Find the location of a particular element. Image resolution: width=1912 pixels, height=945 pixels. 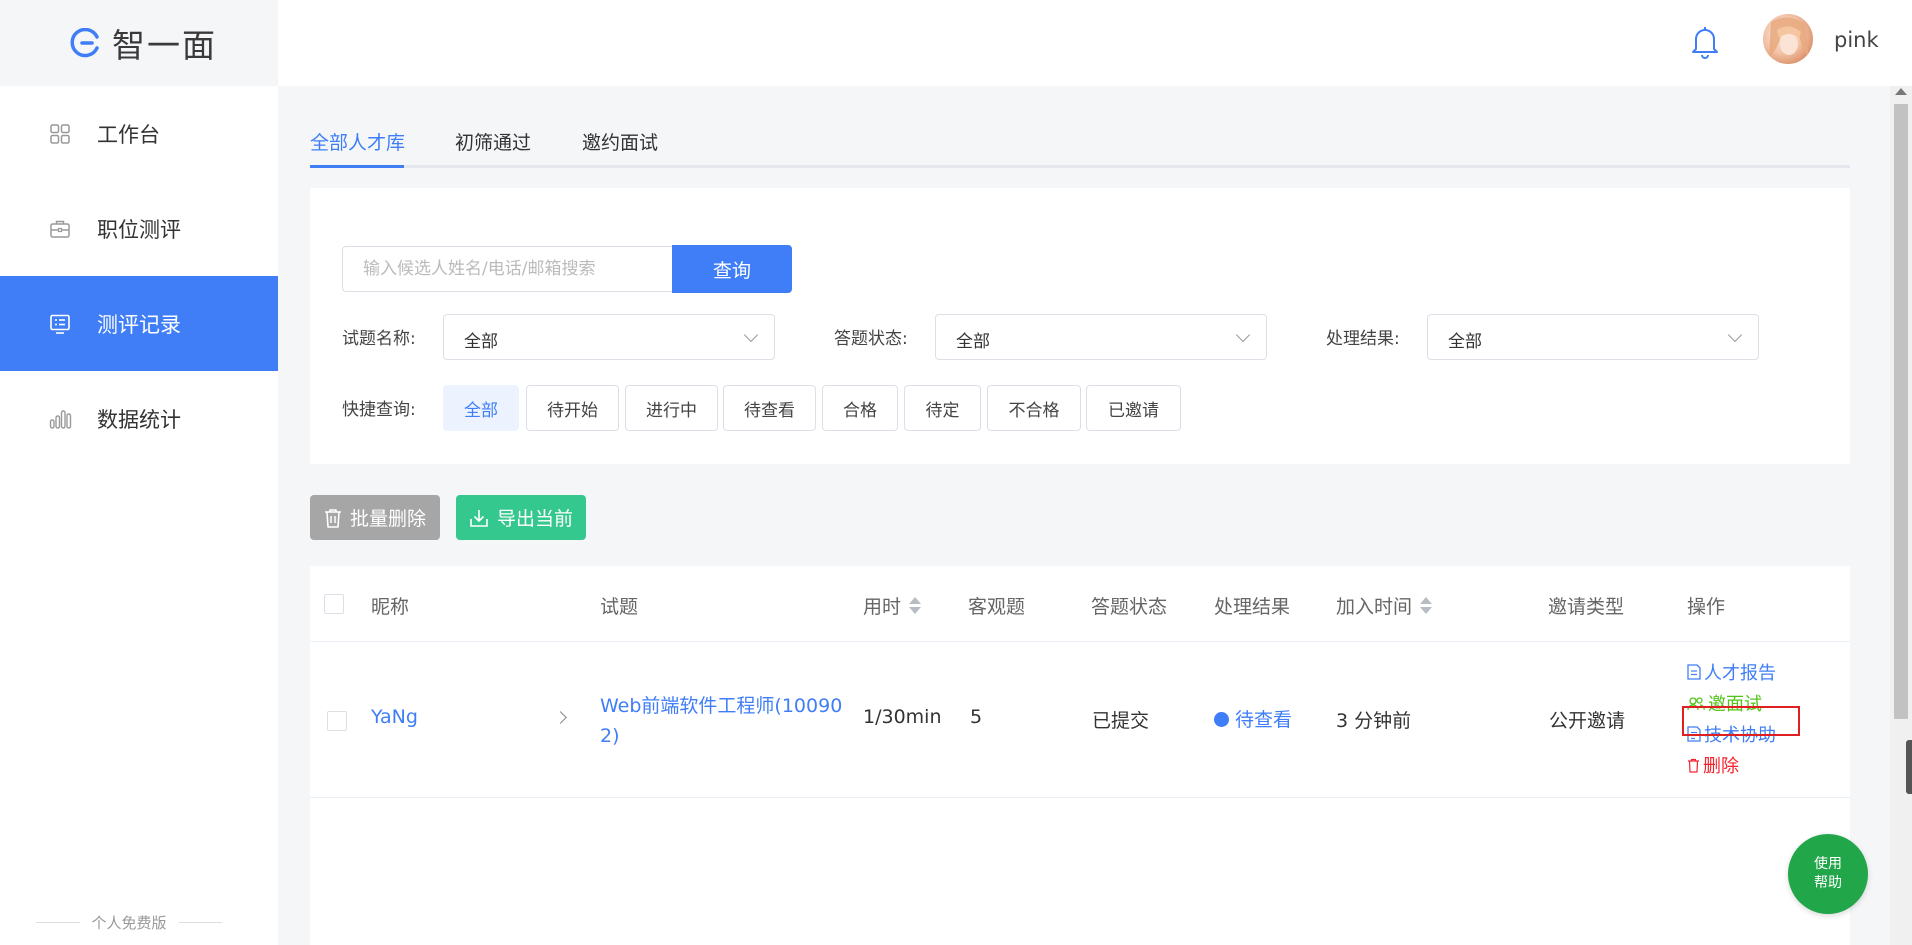

sidebar-item-workbench: 工作台 is located at coordinates (139, 133).